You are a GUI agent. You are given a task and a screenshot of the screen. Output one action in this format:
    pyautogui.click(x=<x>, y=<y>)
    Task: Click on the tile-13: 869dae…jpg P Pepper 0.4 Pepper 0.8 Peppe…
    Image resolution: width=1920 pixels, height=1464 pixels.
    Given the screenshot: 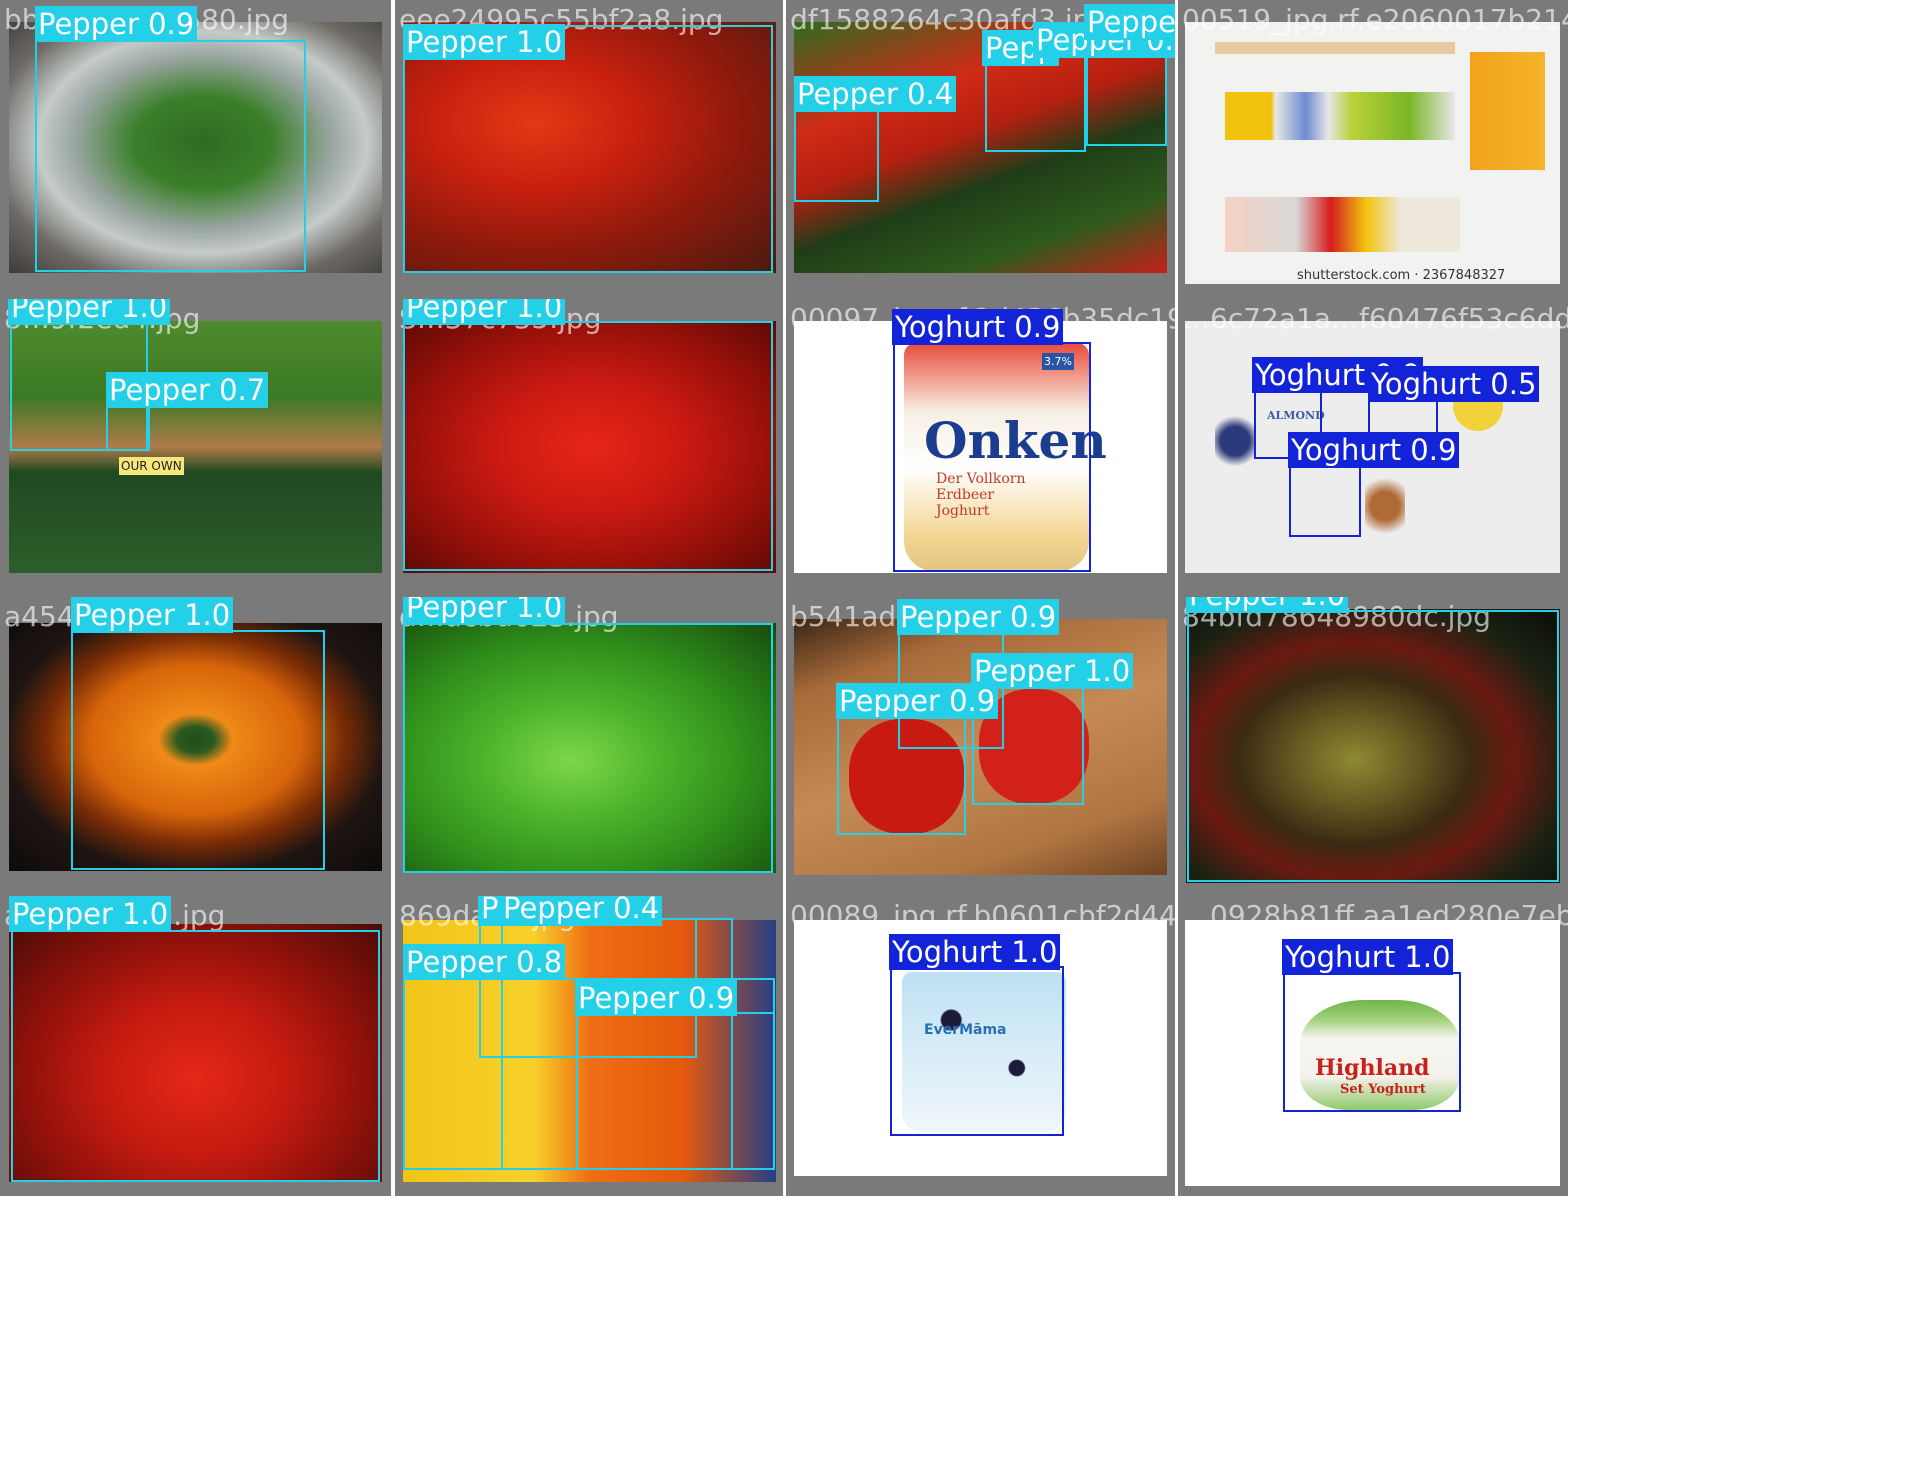 What is the action you would take?
    pyautogui.click(x=589, y=1046)
    